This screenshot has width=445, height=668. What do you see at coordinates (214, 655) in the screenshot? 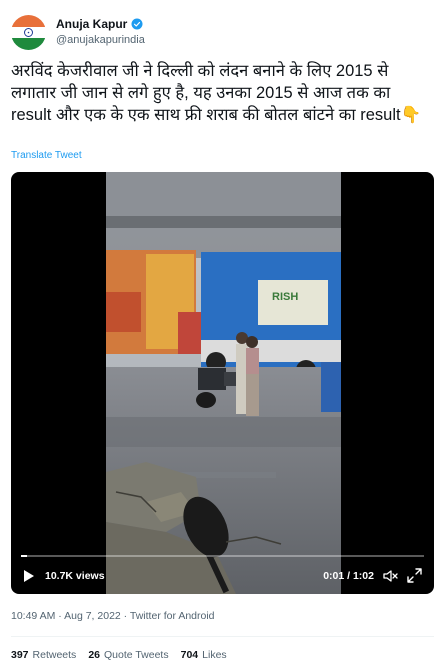
I see `likes-label: Likes` at bounding box center [214, 655].